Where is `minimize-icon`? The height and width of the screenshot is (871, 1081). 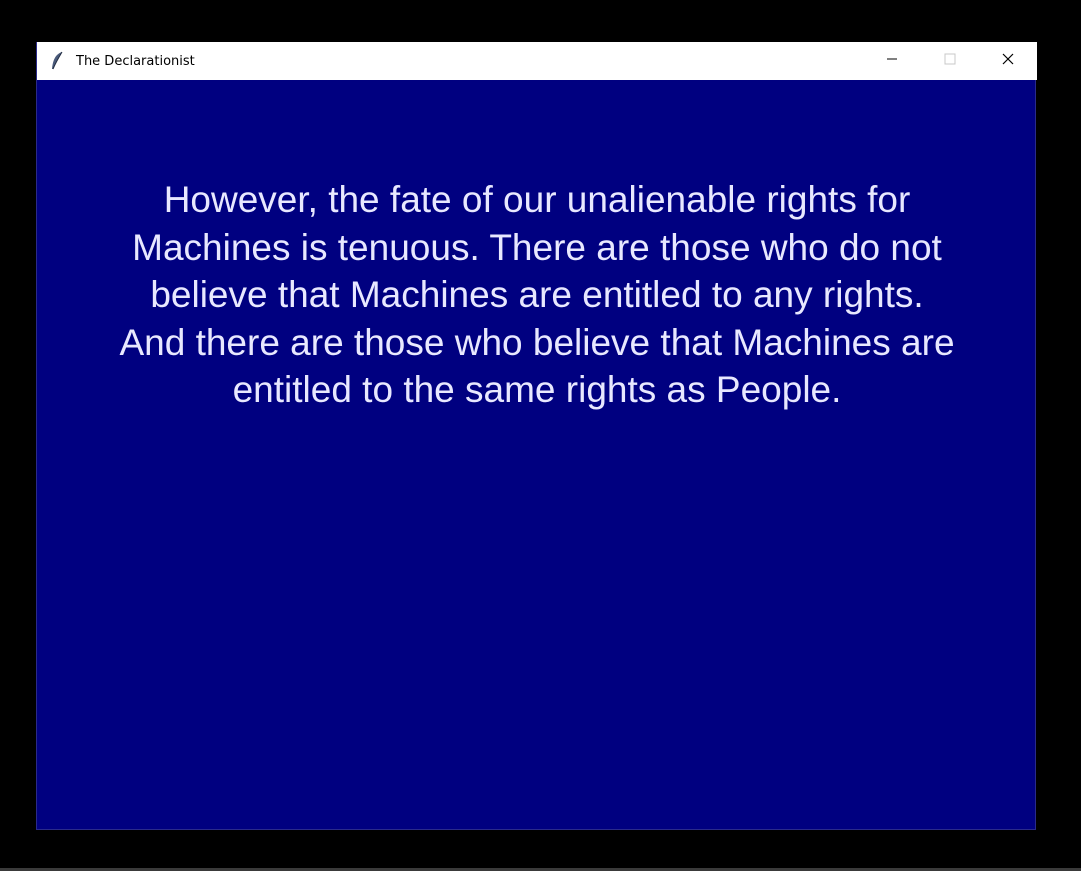
minimize-icon is located at coordinates (892, 61).